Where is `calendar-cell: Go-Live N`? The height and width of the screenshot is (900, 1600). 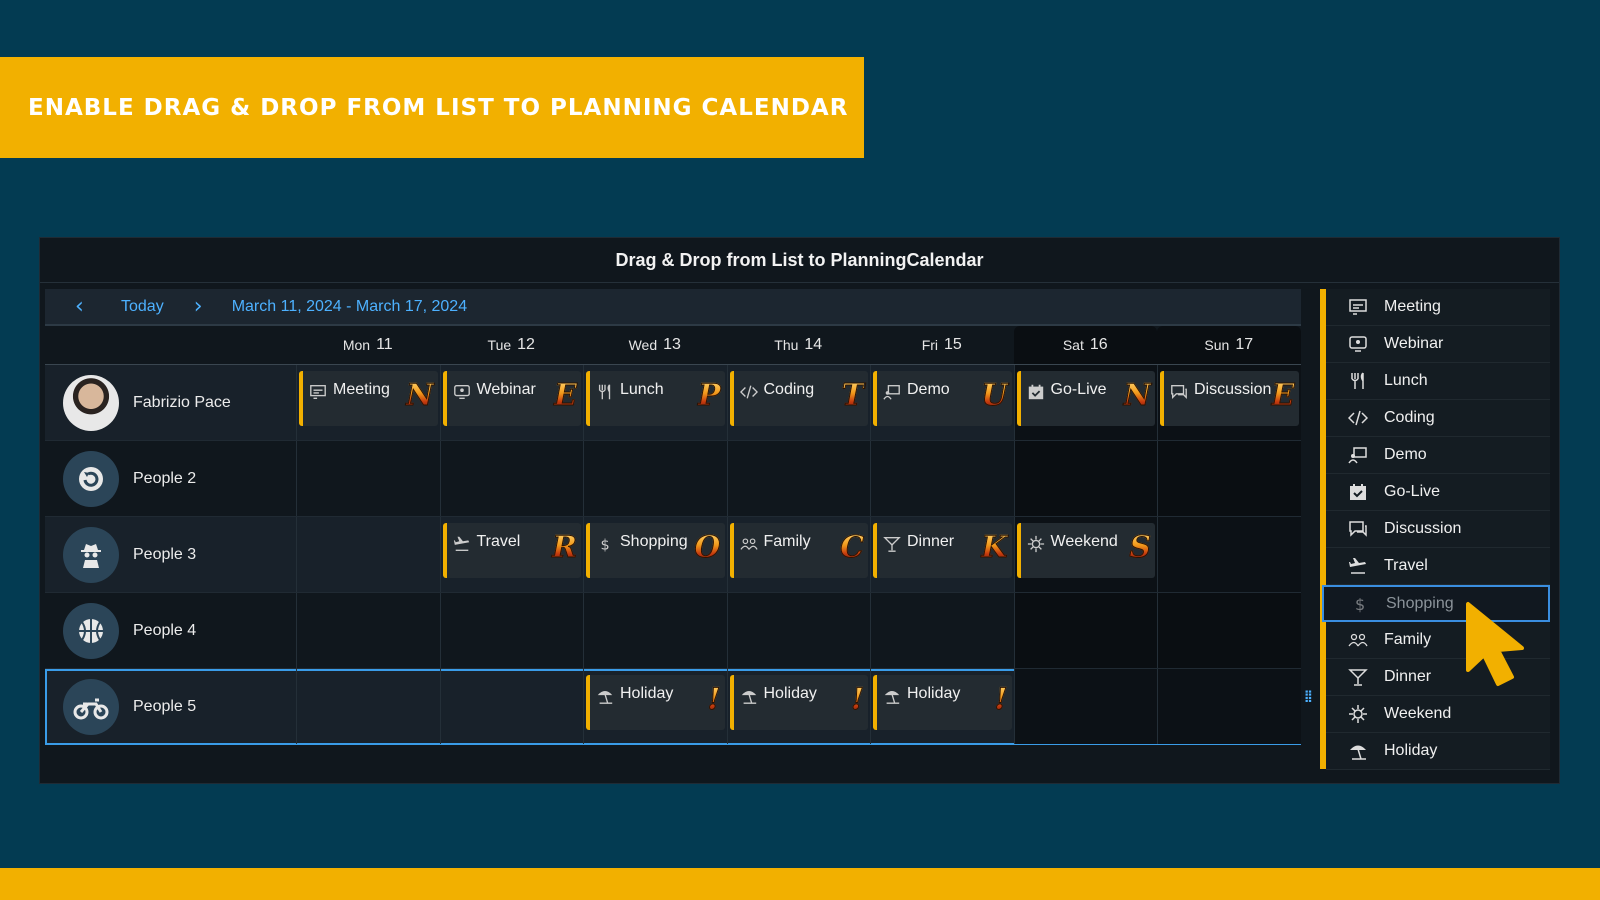 calendar-cell: Go-Live N is located at coordinates (1085, 402).